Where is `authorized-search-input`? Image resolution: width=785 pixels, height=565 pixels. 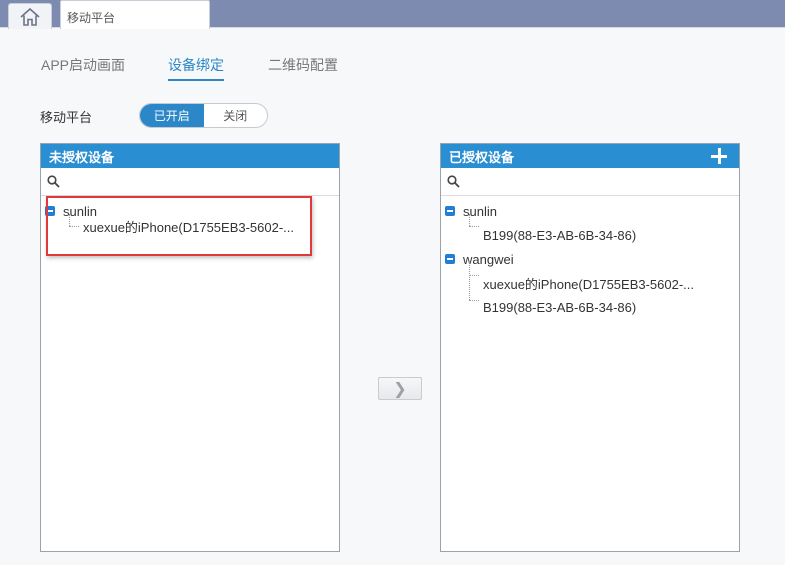
authorized-search-input is located at coordinates (601, 181).